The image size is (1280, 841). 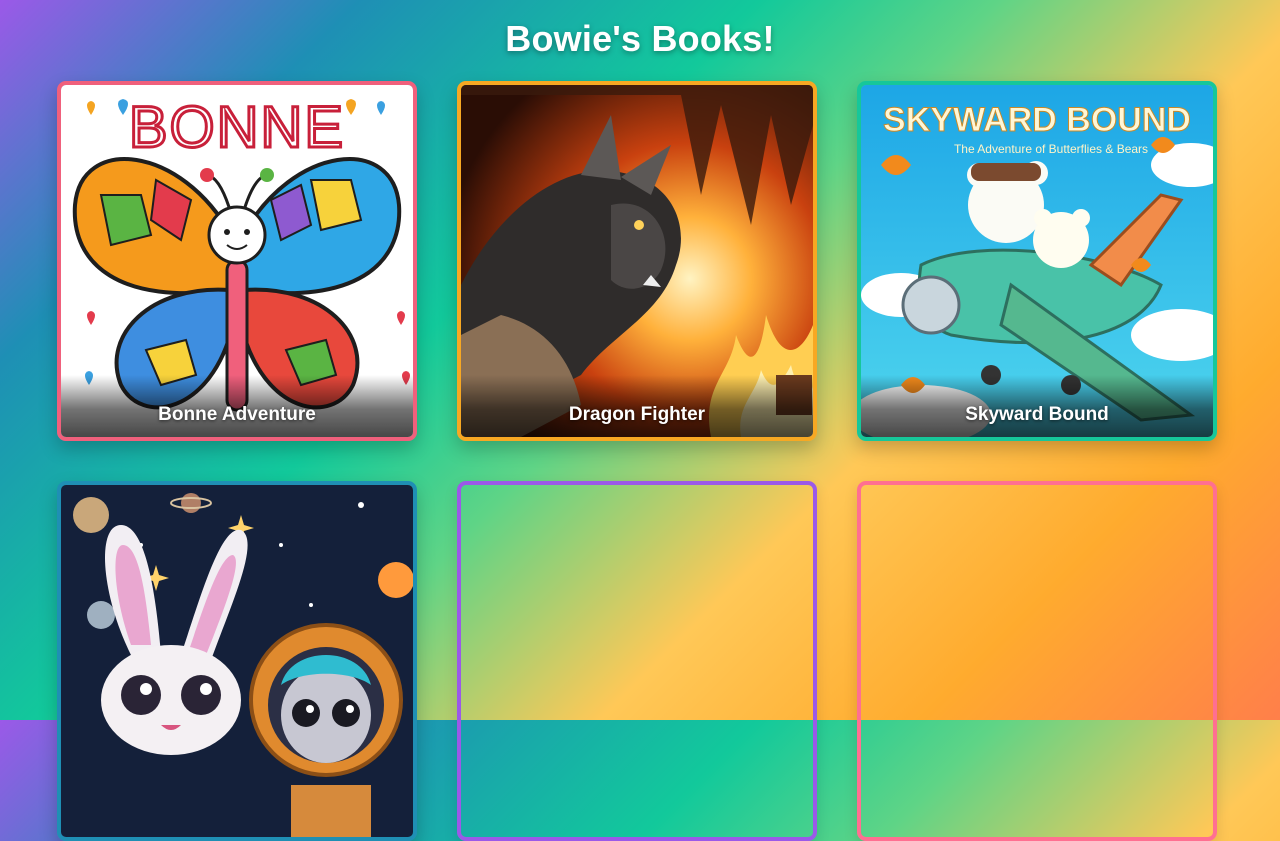 I want to click on book-caption: Skyward Bound, so click(x=1037, y=406).